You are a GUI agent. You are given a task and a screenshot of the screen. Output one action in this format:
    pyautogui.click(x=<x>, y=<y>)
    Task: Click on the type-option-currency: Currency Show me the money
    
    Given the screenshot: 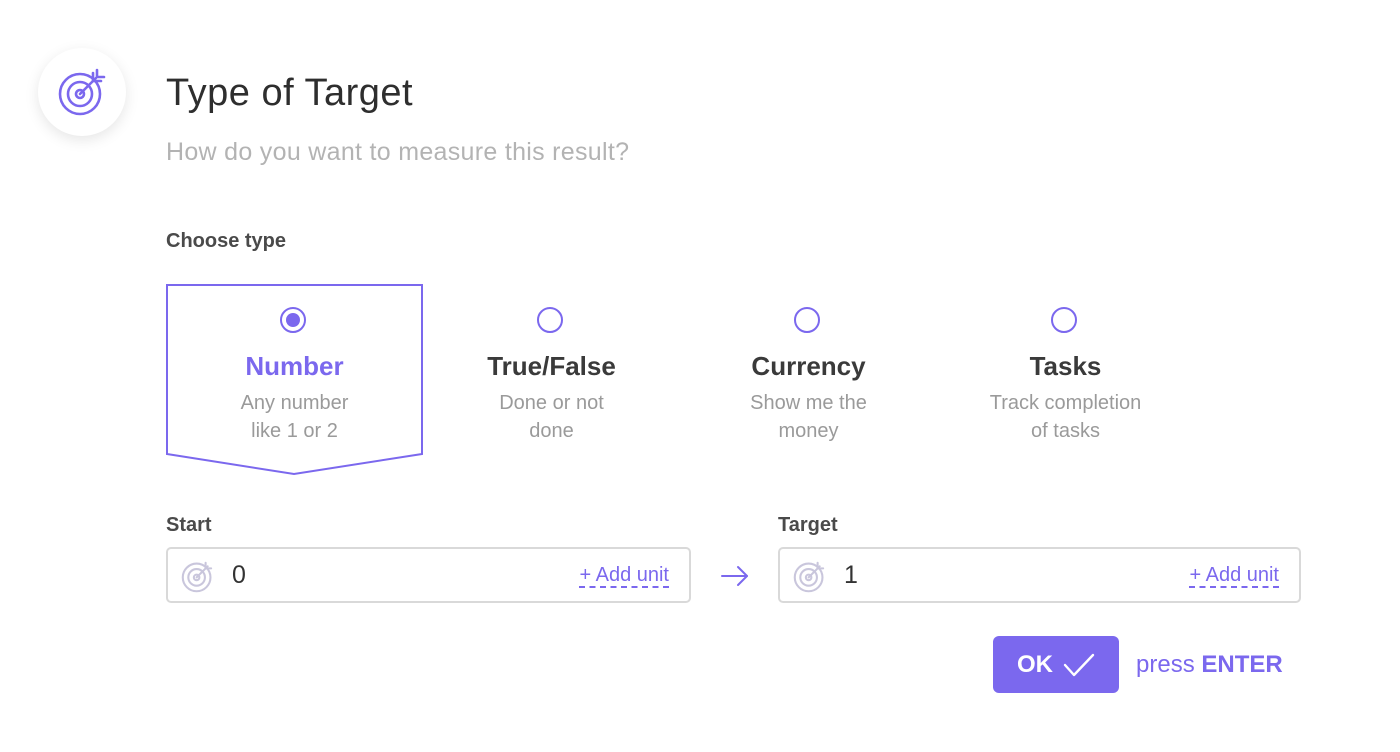 What is the action you would take?
    pyautogui.click(x=808, y=379)
    